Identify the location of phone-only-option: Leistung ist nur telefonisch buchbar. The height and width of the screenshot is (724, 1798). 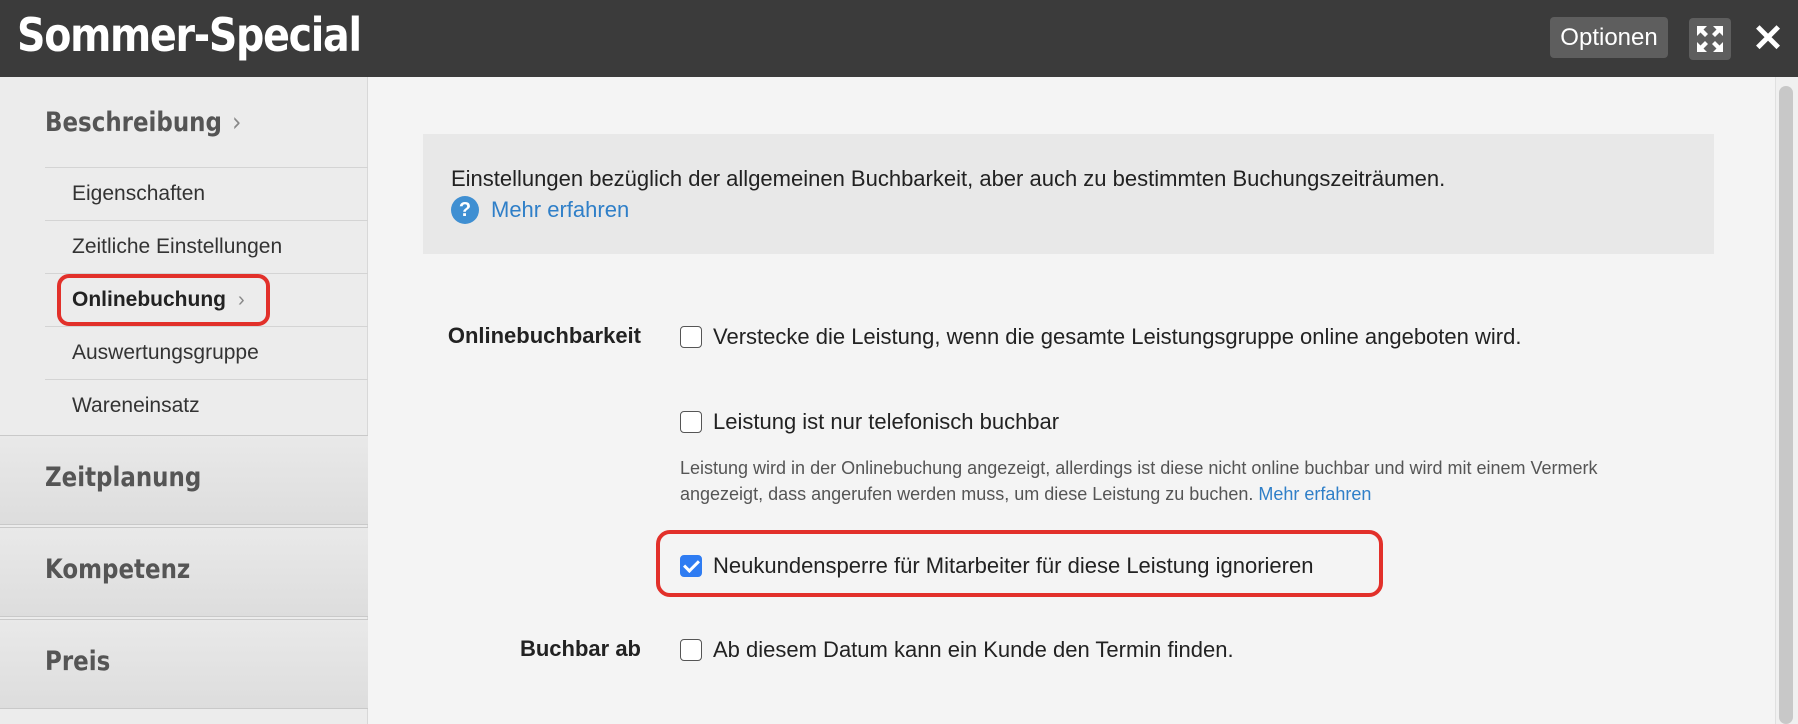
(869, 422).